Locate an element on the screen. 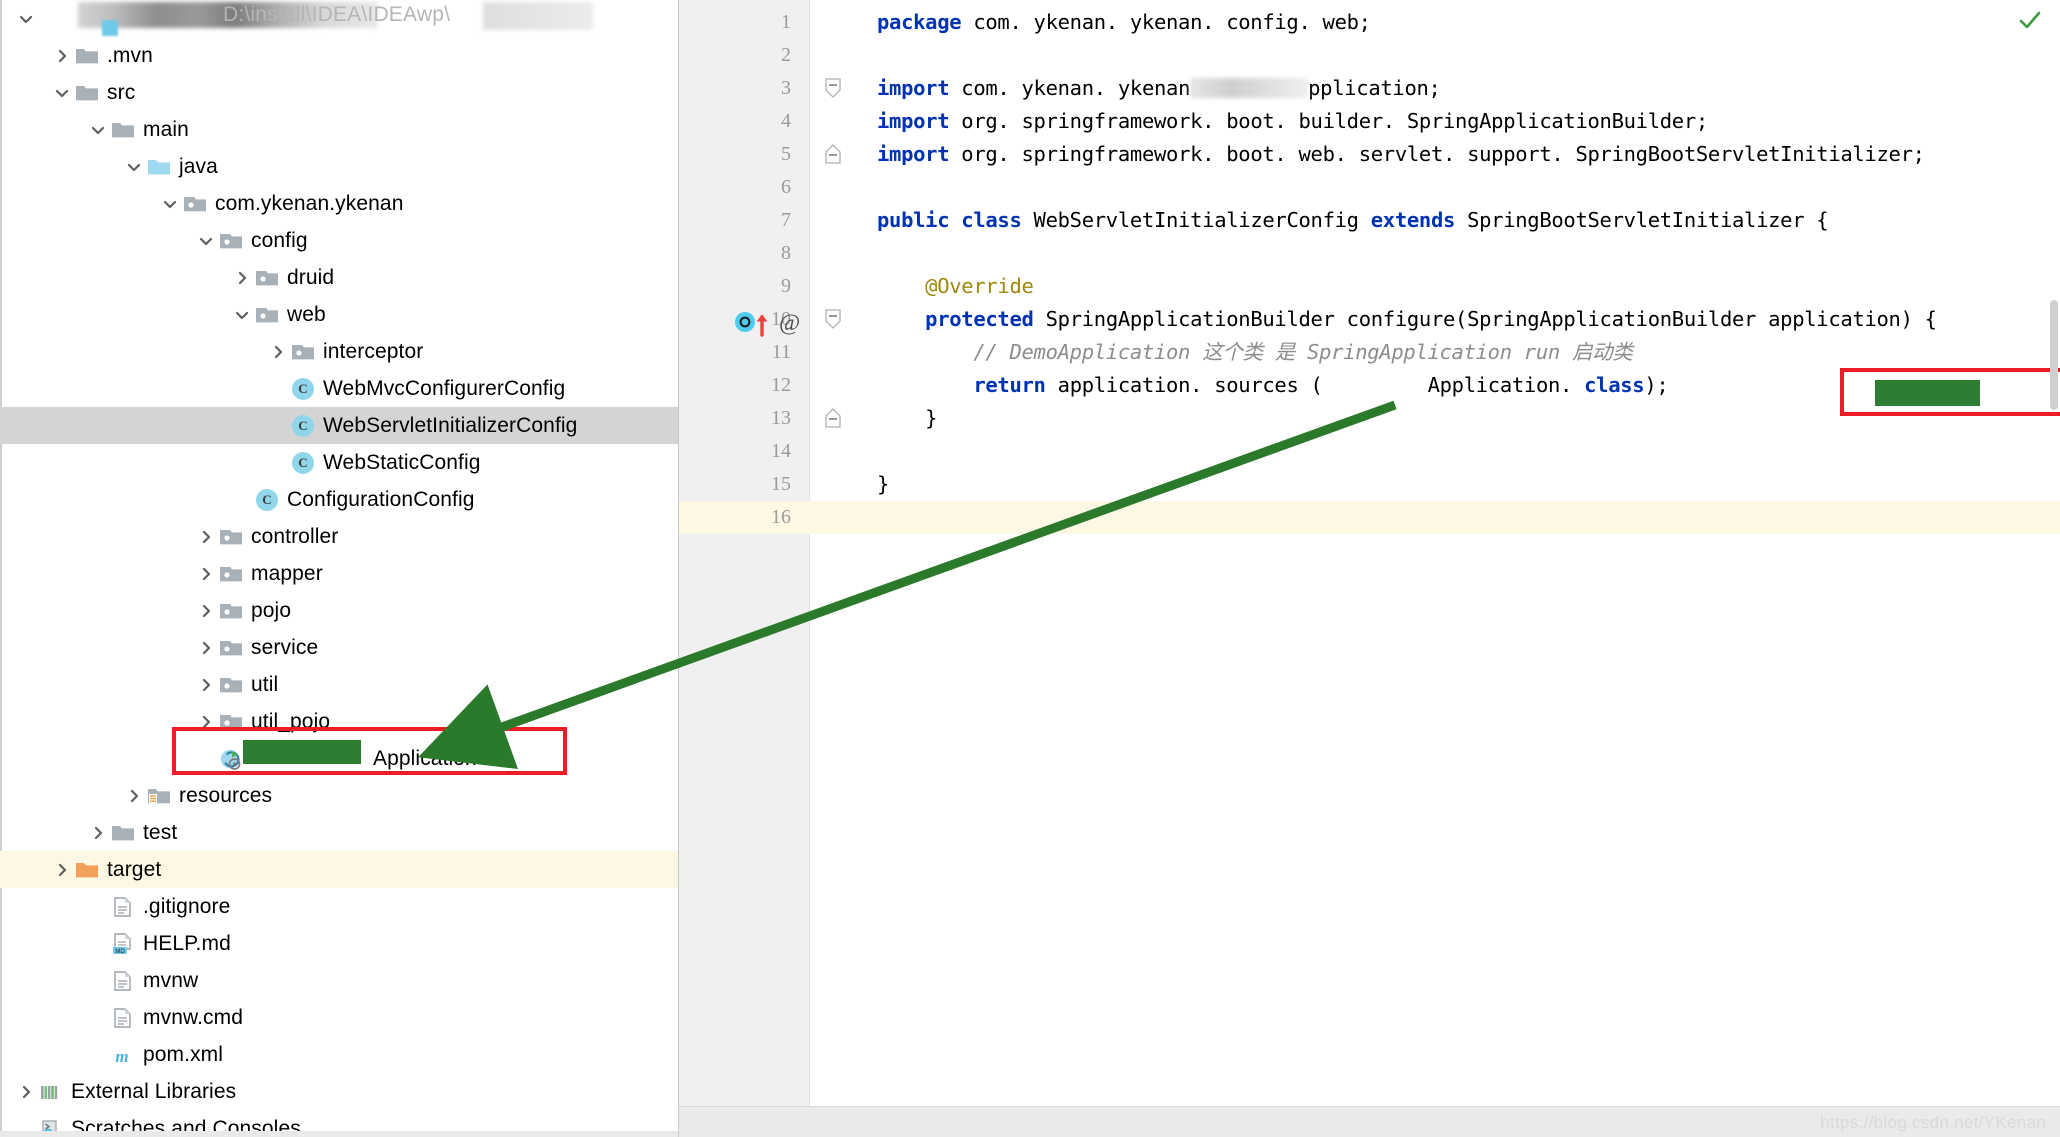 The width and height of the screenshot is (2060, 1137). tree-row-mvnw: mvnw is located at coordinates (339, 980).